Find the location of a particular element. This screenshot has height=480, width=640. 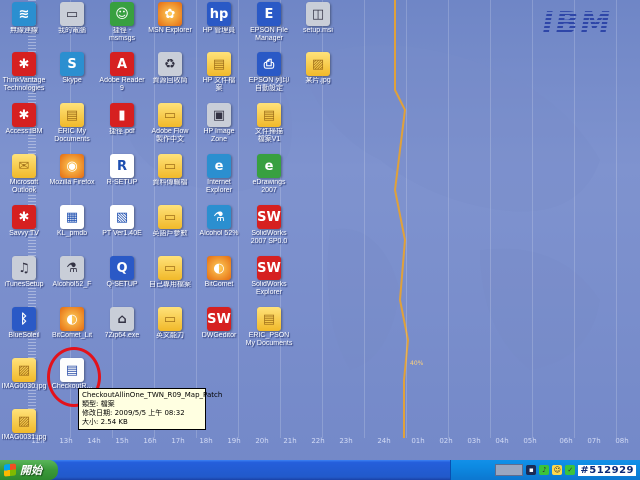

alcohol-icon: ⚗ is located at coordinates (219, 217).